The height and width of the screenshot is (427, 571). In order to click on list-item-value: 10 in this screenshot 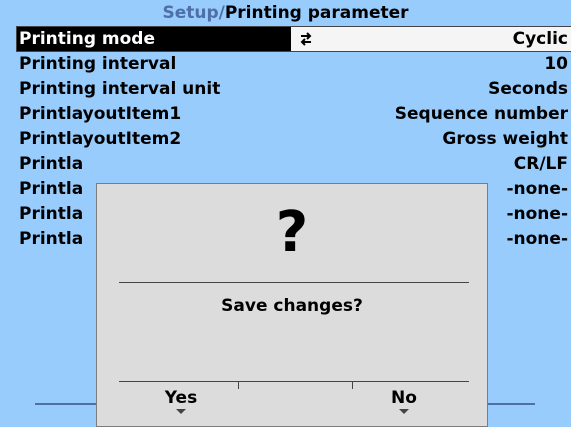, I will do `click(556, 64)`.